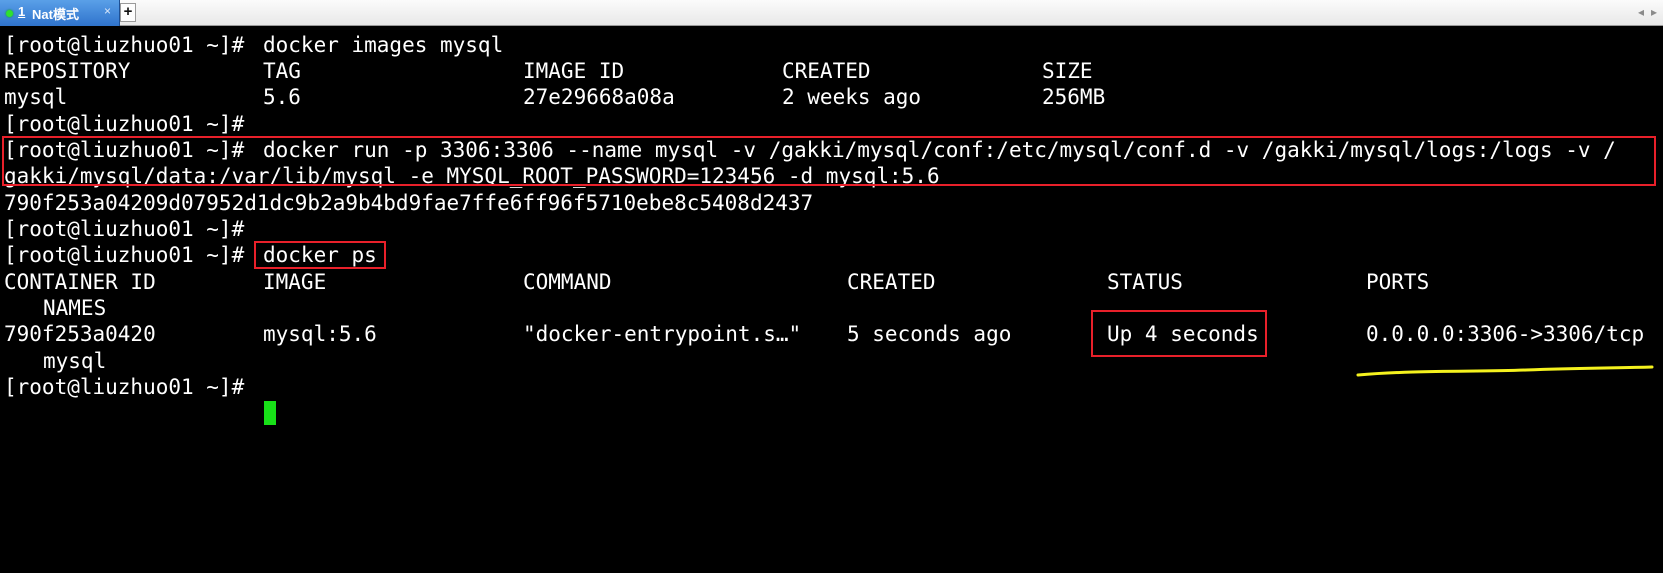  What do you see at coordinates (929, 334) in the screenshot?
I see `container-created: 5 seconds ago` at bounding box center [929, 334].